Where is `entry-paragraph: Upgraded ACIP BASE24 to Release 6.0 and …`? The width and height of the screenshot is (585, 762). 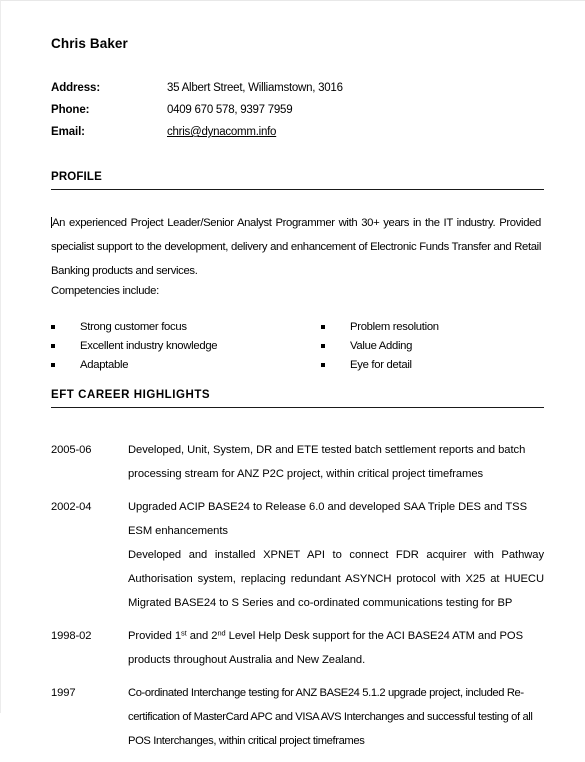 entry-paragraph: Upgraded ACIP BASE24 to Release 6.0 and … is located at coordinates (327, 519).